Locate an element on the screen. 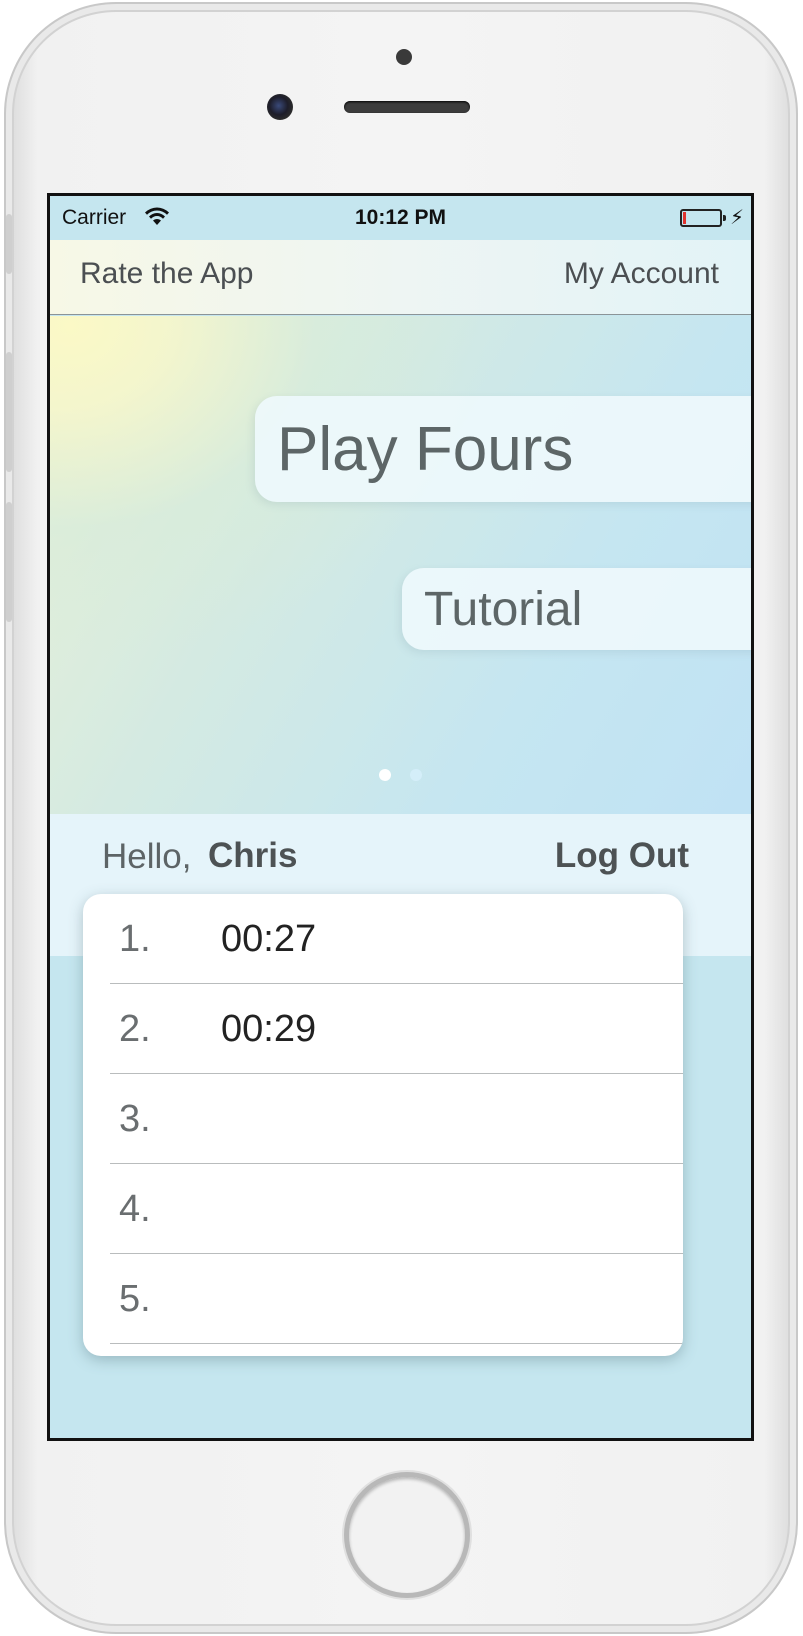  clock: 10:12 PM is located at coordinates (400, 217).